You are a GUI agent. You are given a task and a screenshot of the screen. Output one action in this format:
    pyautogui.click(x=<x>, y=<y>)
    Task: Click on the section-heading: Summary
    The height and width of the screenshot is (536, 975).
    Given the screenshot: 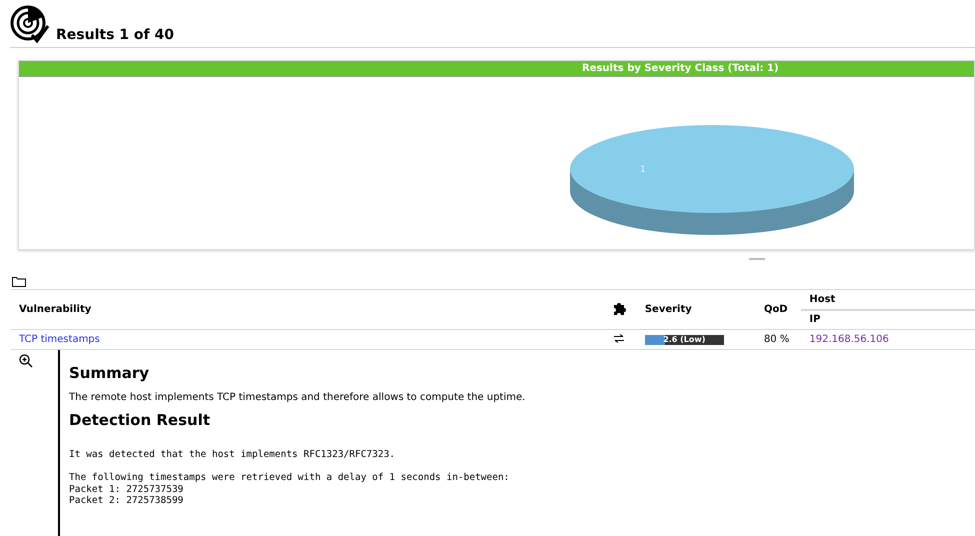 What is the action you would take?
    pyautogui.click(x=109, y=373)
    